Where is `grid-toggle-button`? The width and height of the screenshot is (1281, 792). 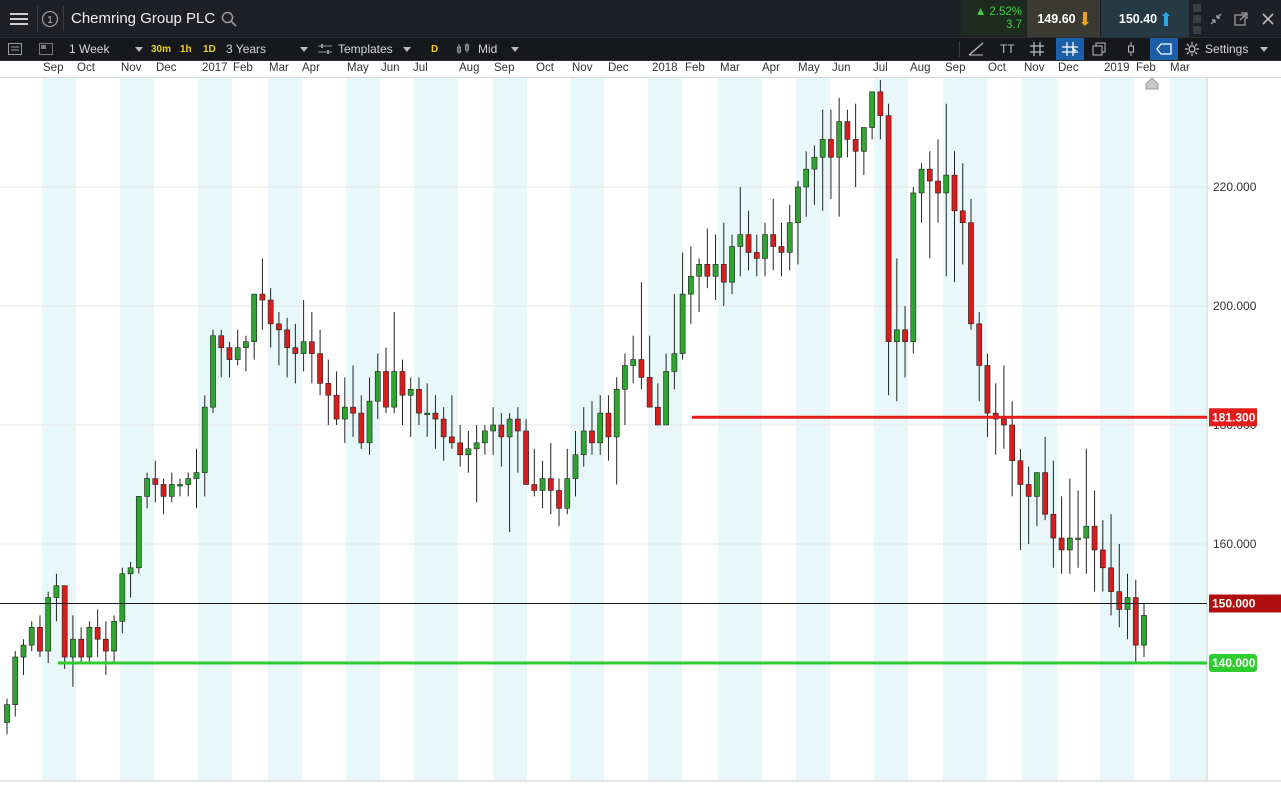
grid-toggle-button is located at coordinates (1039, 49).